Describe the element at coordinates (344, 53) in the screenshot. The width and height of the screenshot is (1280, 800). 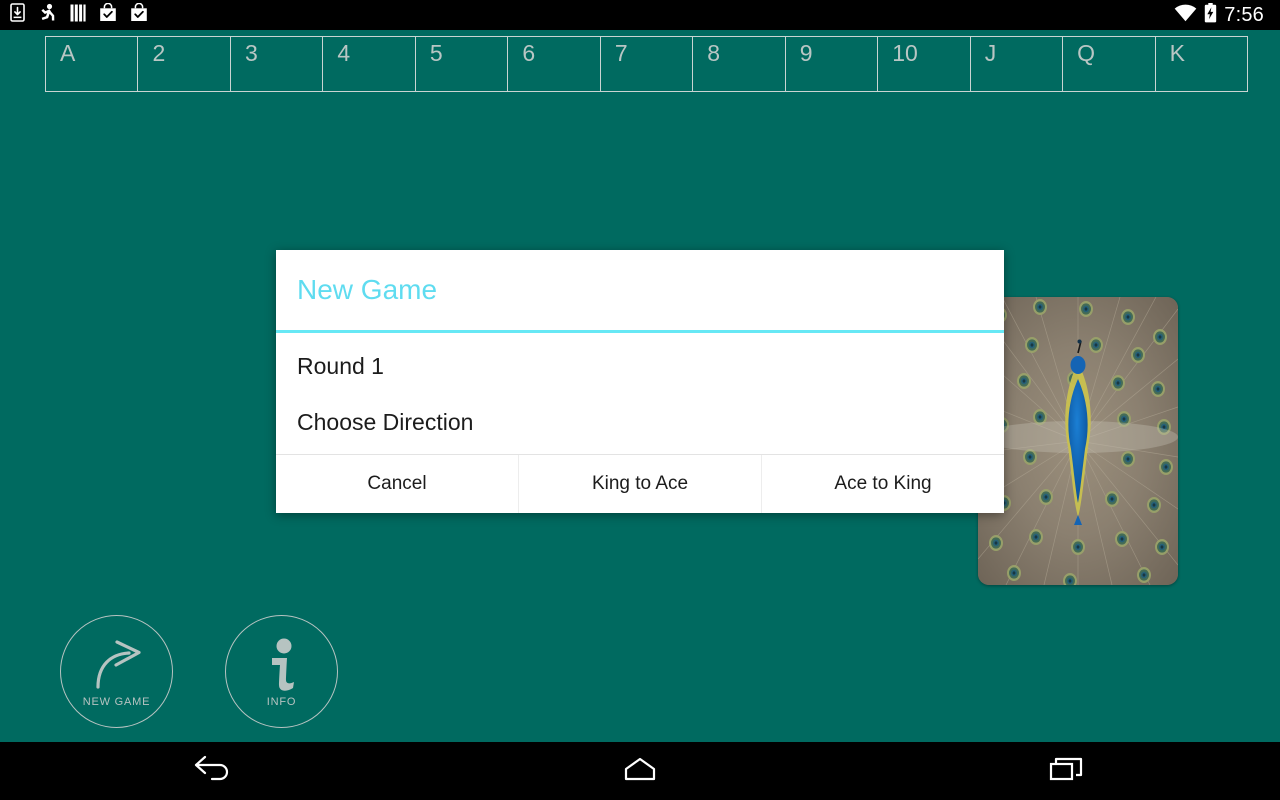
I see `rank-slot-label: 4` at that location.